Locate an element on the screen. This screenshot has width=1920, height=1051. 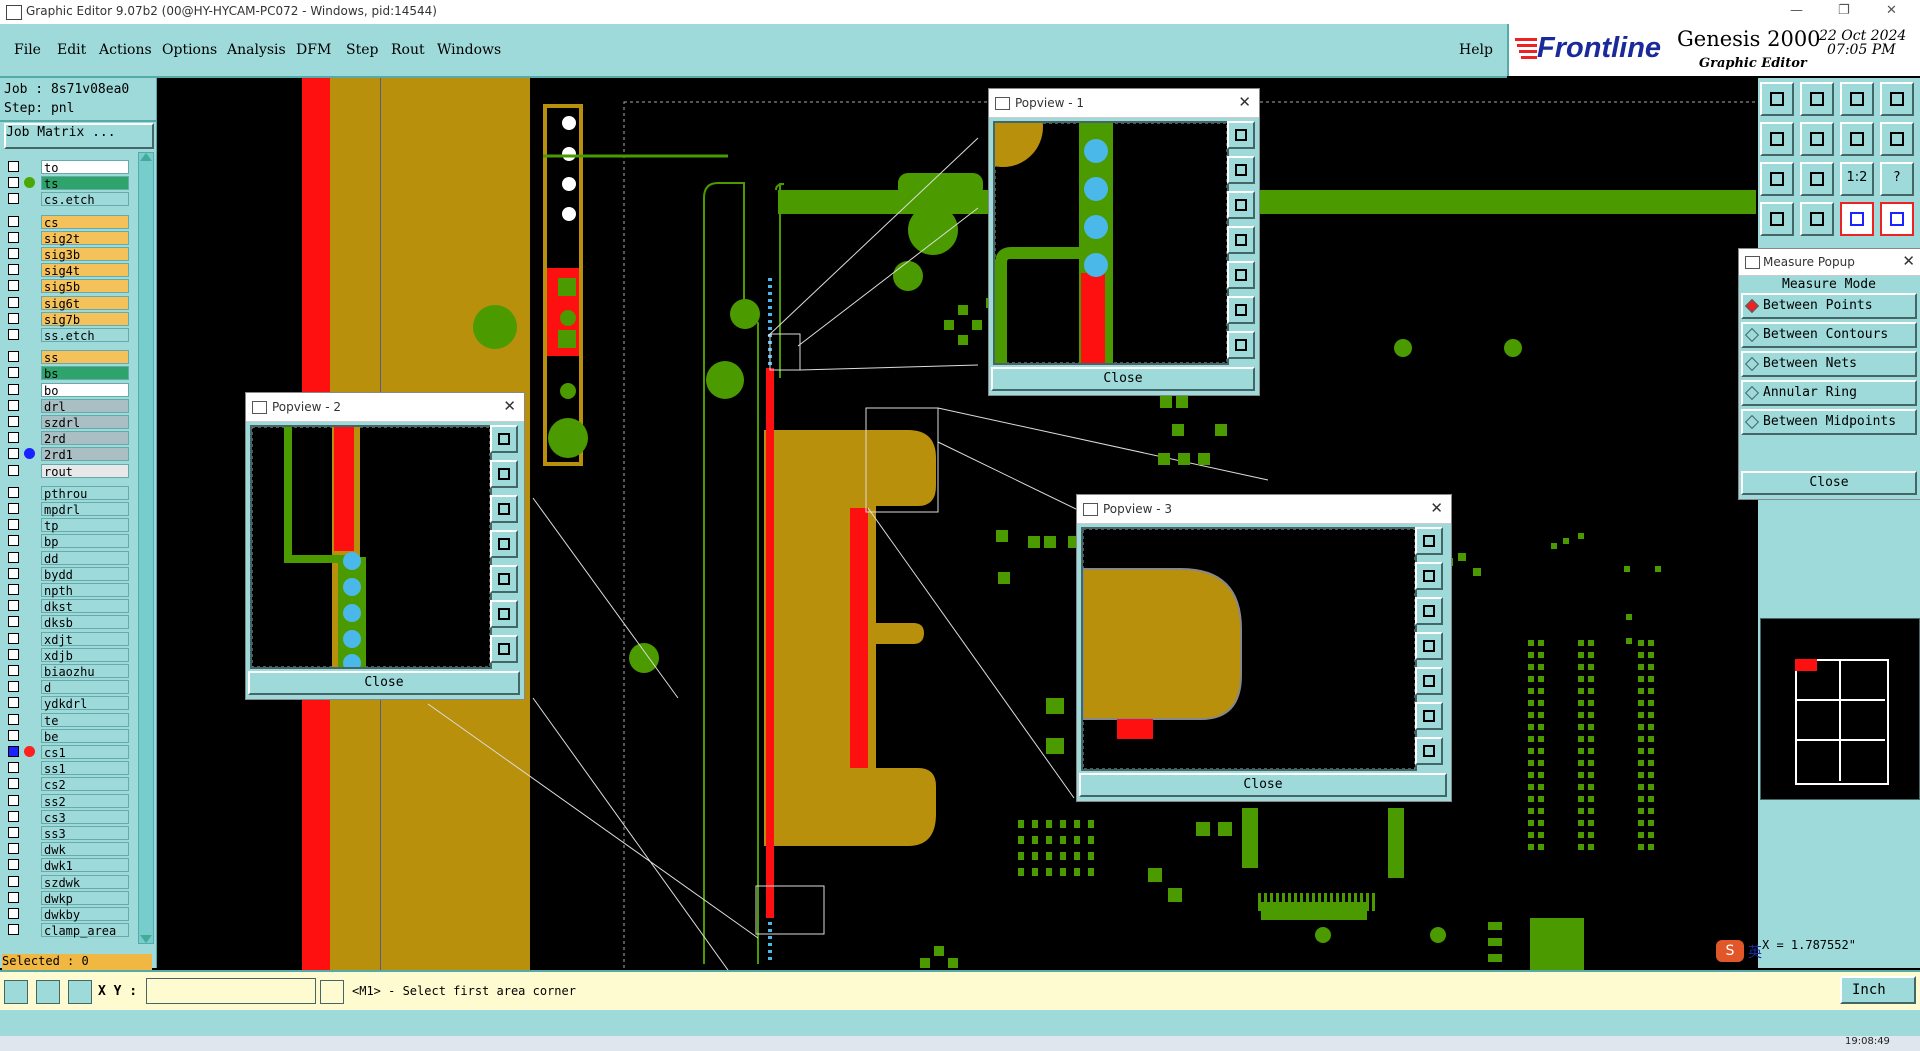
close-window-button: ✕ is located at coordinates (1891, 10).